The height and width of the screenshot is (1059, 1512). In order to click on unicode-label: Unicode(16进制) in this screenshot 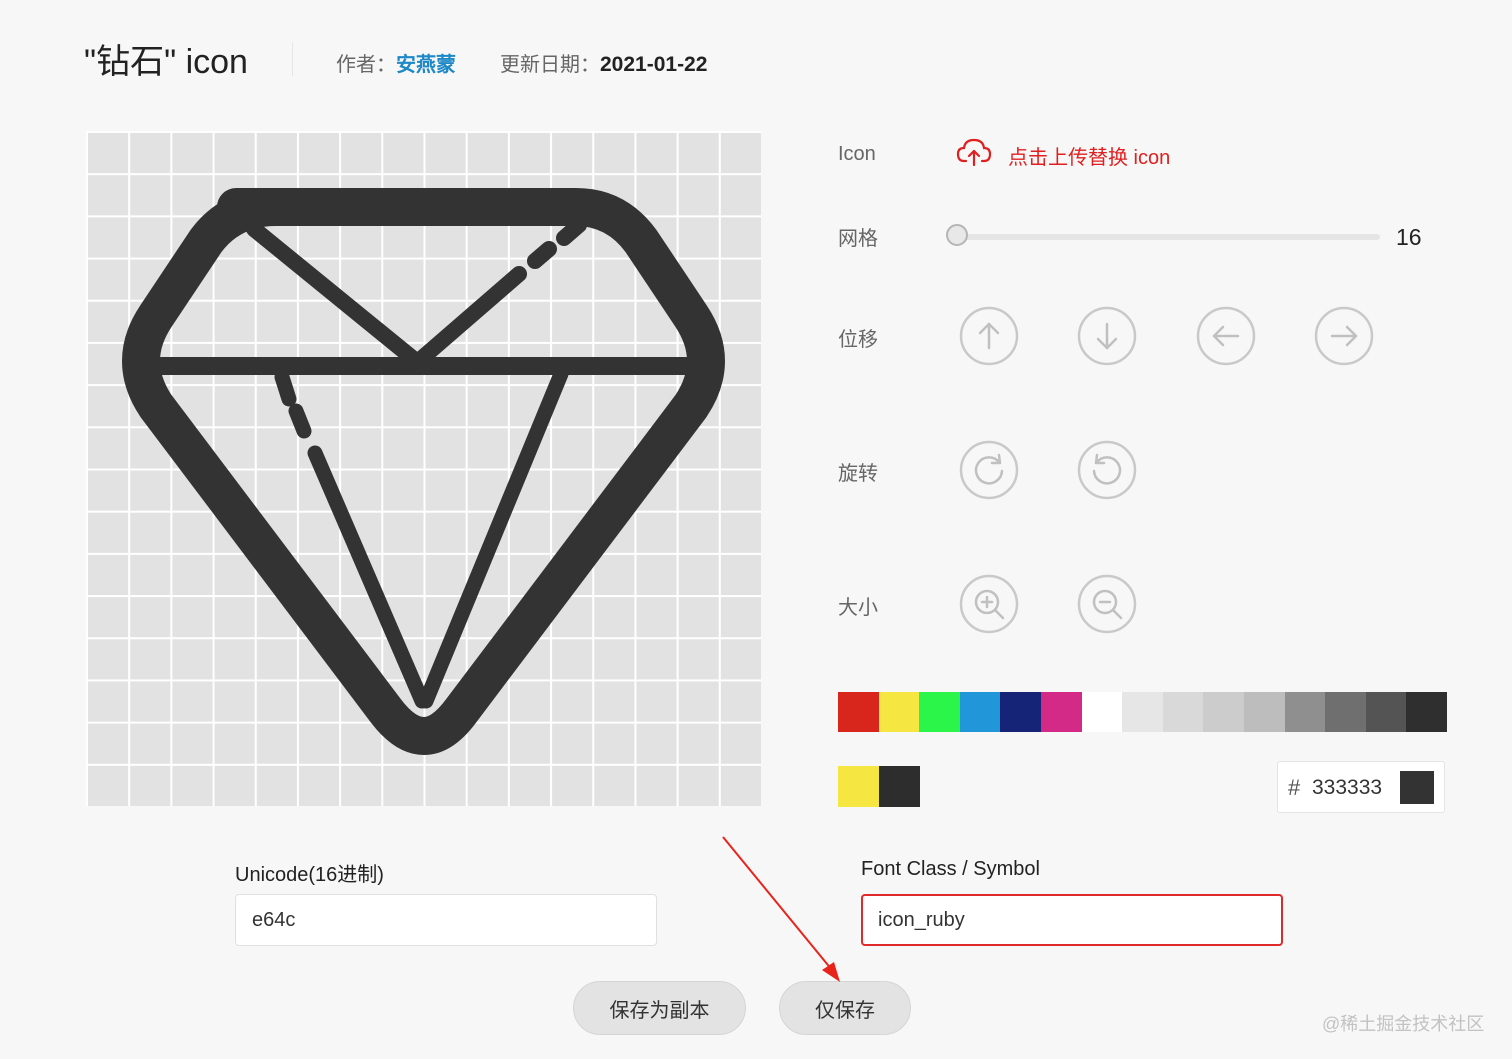, I will do `click(309, 875)`.